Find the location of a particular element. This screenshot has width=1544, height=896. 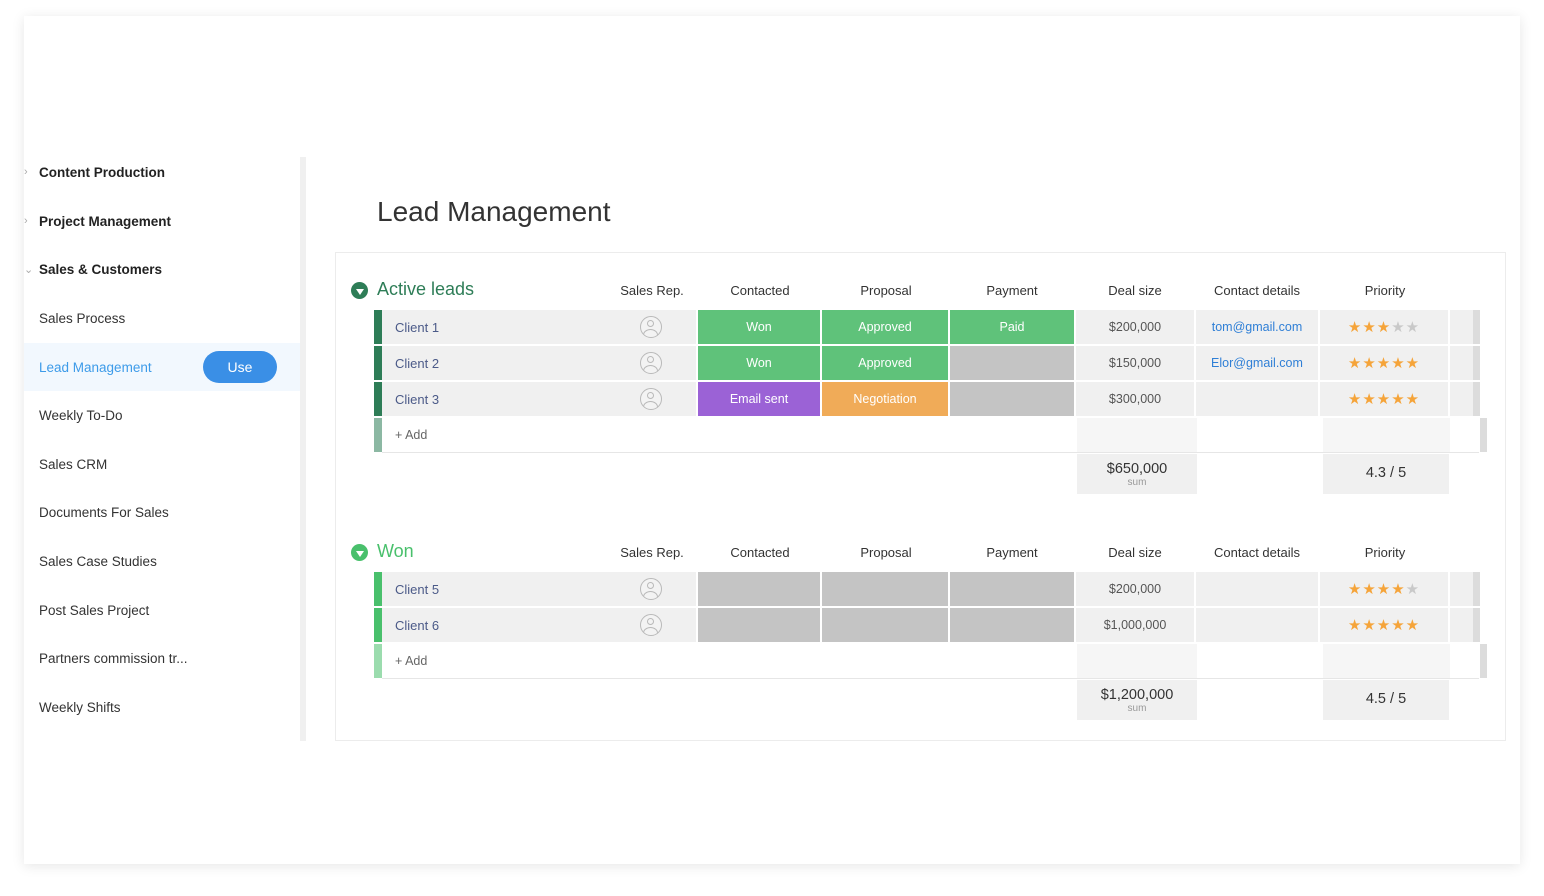

deal-size-cell: $1,000,000 is located at coordinates (1135, 625).